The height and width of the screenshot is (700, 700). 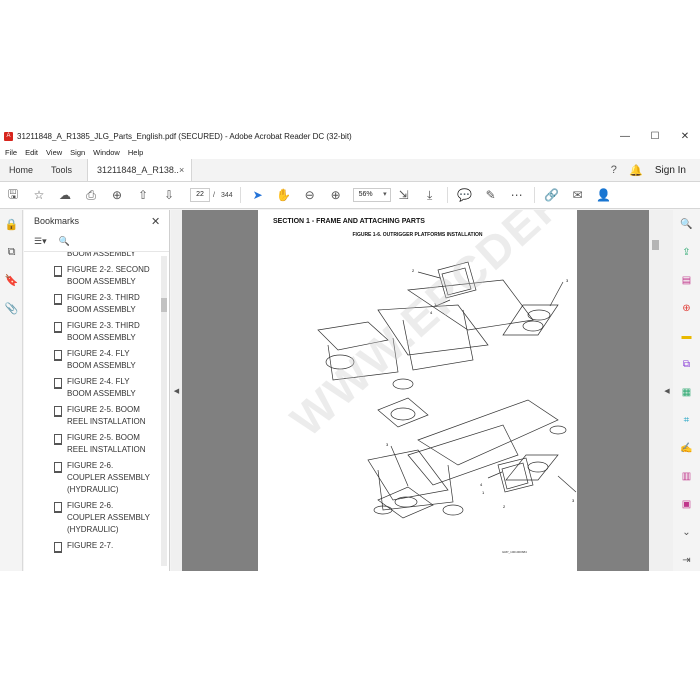 I want to click on bookmarks-panel-icon: 🔖, so click(x=11, y=280).